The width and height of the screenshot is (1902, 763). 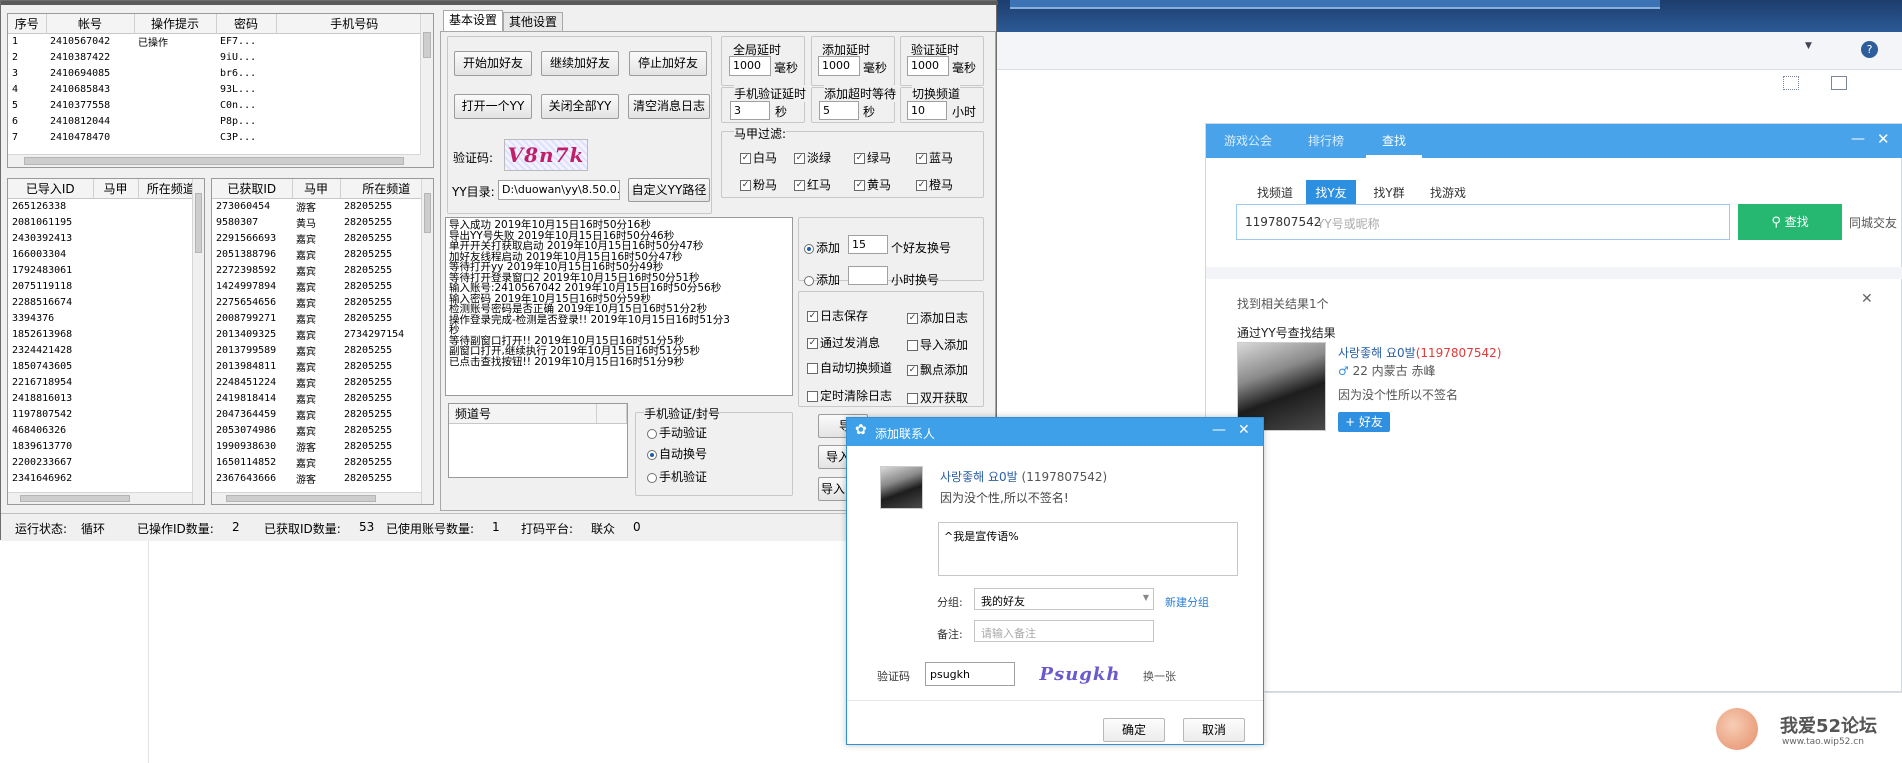 I want to click on stop-add-friend-button: 停止加好友, so click(x=668, y=63).